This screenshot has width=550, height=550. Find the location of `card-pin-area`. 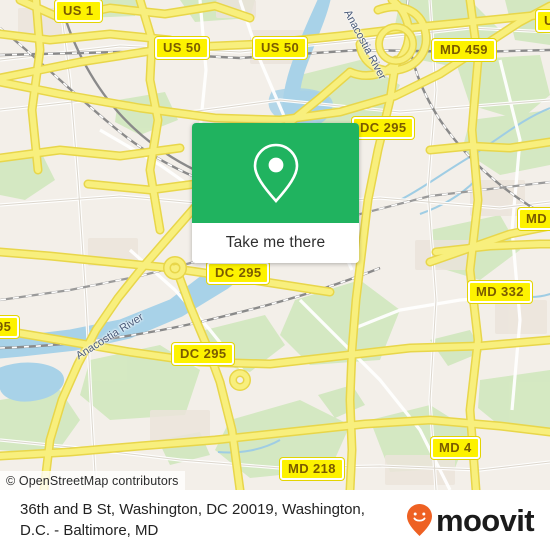

card-pin-area is located at coordinates (275, 173).